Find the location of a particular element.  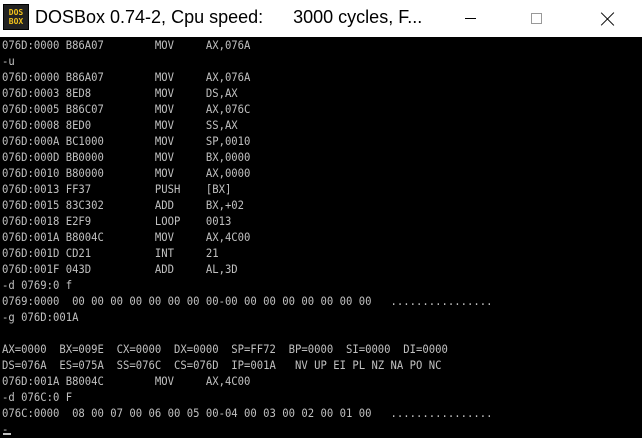

console-line: 076D:0003 8ED8 MOV DS,AX is located at coordinates (120, 93).